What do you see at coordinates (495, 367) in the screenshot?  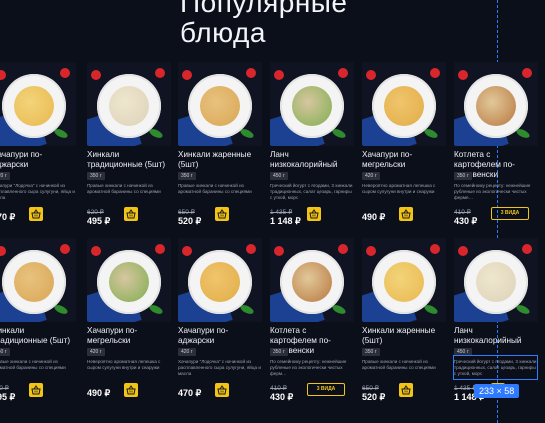 I see `selection-outline` at bounding box center [495, 367].